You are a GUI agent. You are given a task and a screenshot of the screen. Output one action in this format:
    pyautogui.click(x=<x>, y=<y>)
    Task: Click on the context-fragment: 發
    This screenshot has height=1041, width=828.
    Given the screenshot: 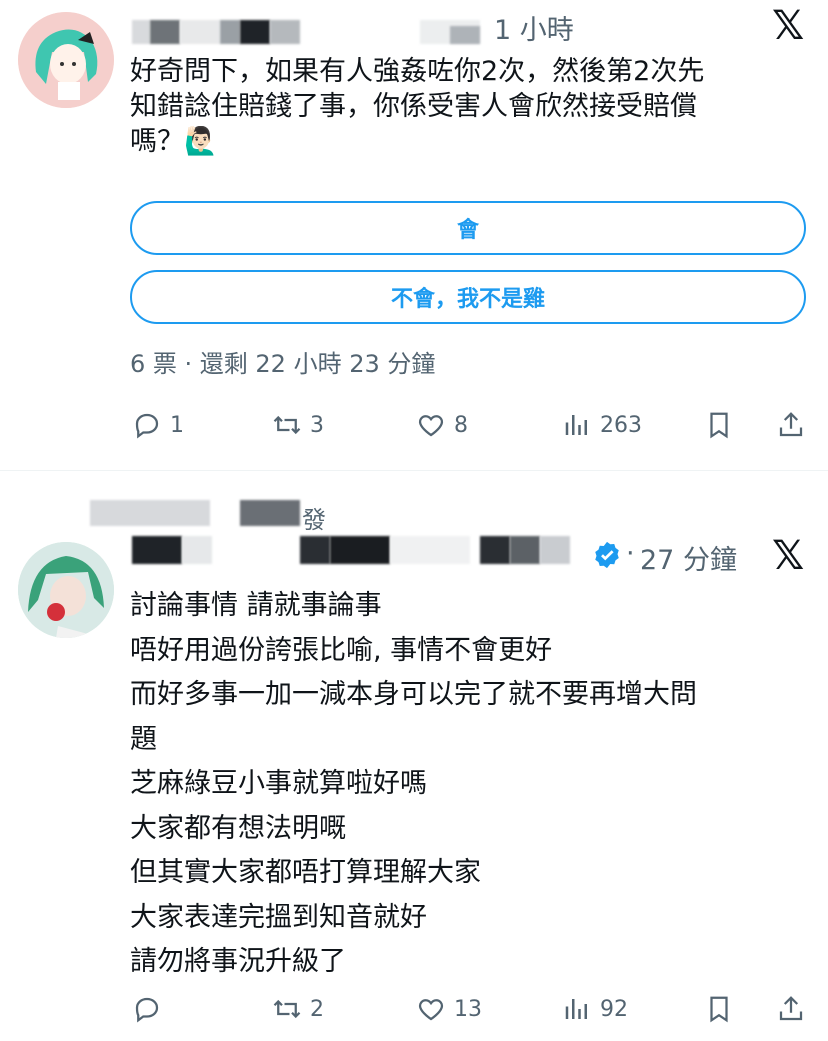 What is the action you would take?
    pyautogui.click(x=314, y=520)
    